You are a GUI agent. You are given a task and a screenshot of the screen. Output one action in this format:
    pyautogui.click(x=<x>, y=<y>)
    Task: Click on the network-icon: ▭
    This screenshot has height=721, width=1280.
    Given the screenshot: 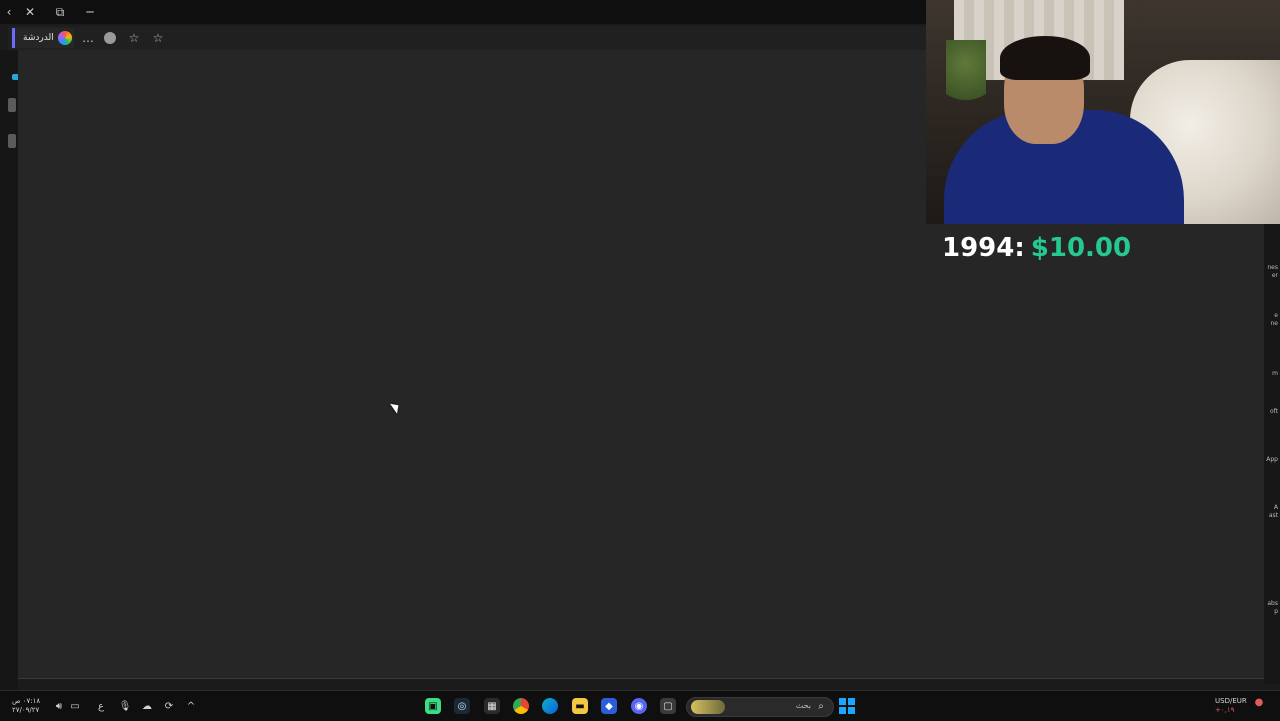 What is the action you would take?
    pyautogui.click(x=75, y=706)
    